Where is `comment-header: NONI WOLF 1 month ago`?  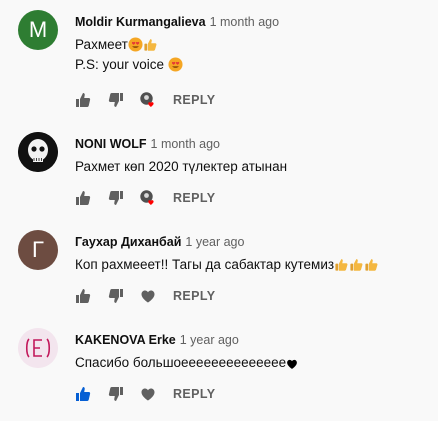
comment-header: NONI WOLF 1 month ago is located at coordinates (252, 144).